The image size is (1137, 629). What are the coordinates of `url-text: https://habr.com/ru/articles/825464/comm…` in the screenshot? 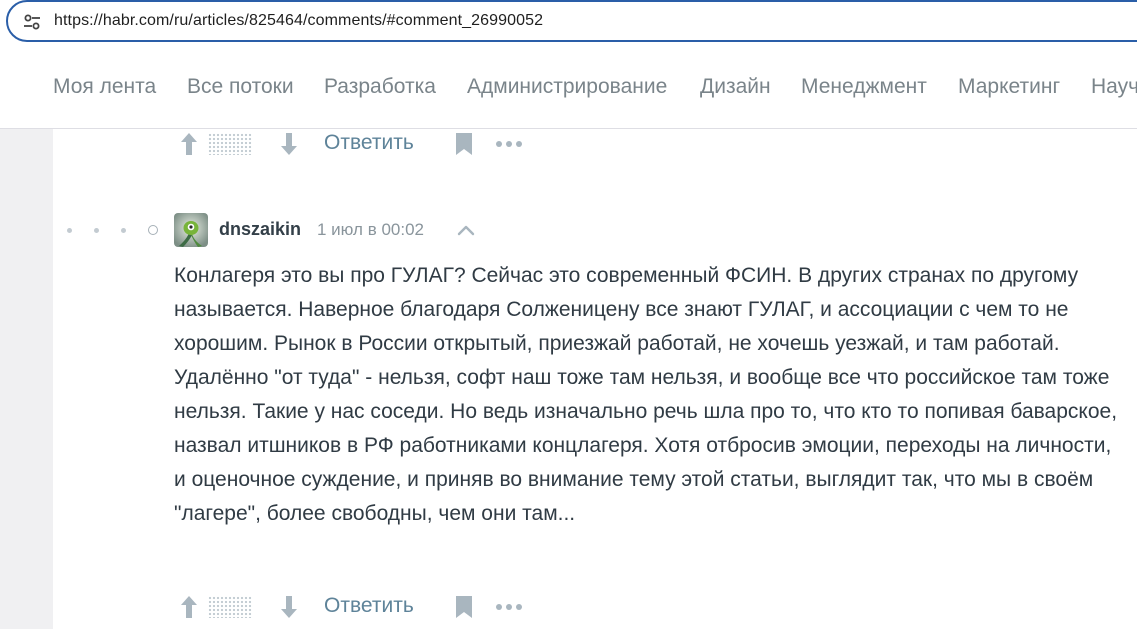 It's located at (298, 21).